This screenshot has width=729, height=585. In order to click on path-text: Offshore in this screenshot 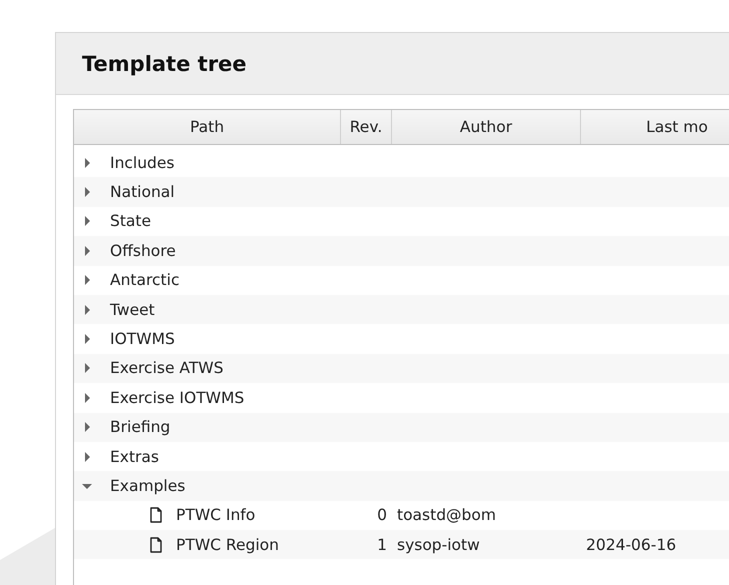, I will do `click(143, 251)`.